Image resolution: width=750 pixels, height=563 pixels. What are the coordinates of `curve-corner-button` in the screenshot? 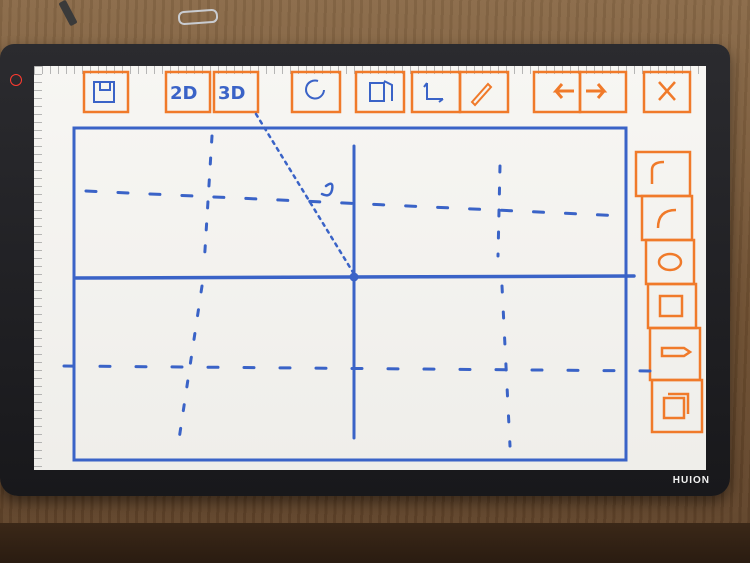 It's located at (663, 174).